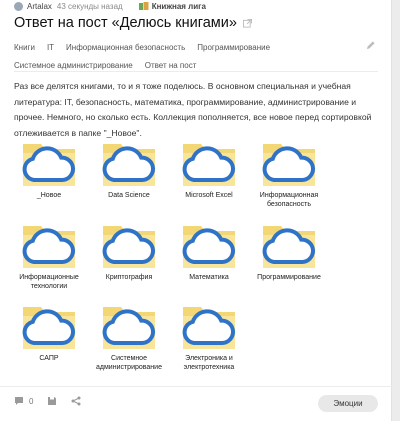 The image size is (400, 421). Describe the element at coordinates (371, 45) in the screenshot. I see `edit-pencil-icon` at that location.